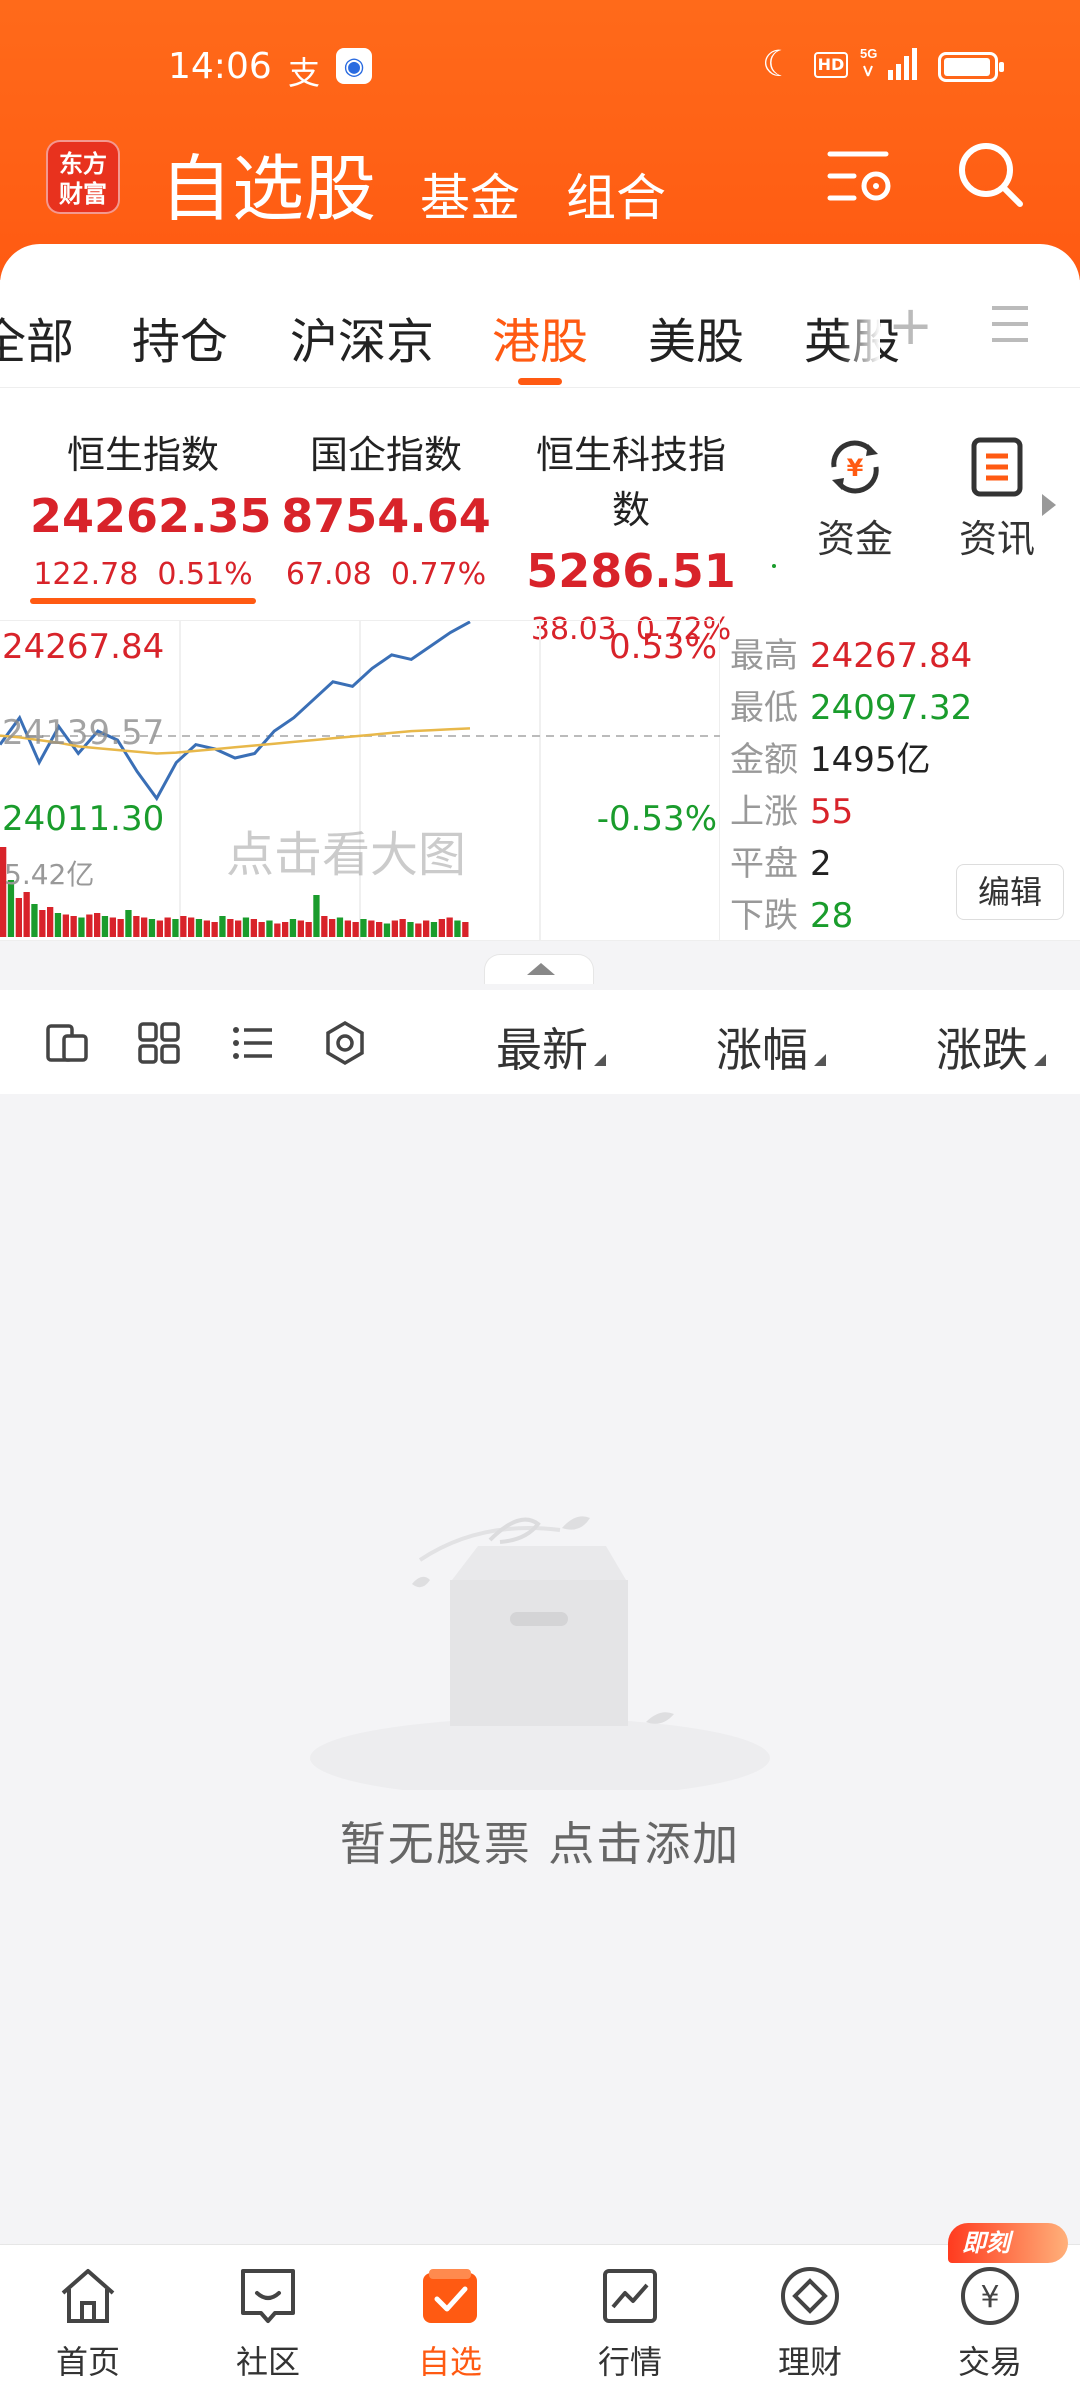 Image resolution: width=1080 pixels, height=2400 pixels. I want to click on trade-icon: ¥, so click(990, 2296).